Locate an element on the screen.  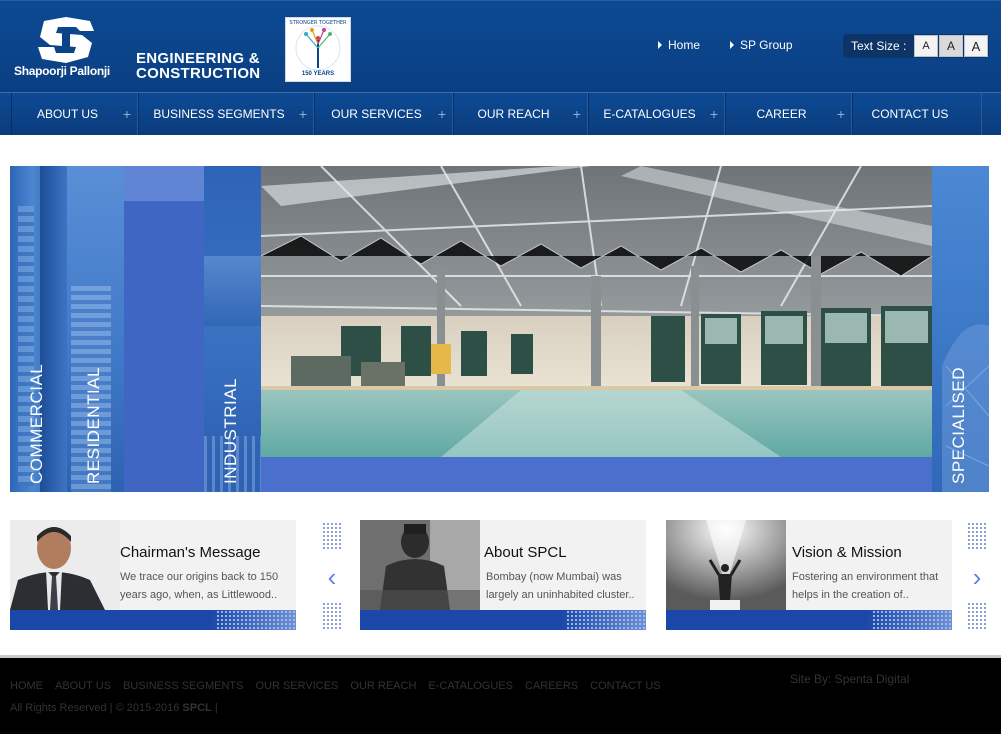
segment-commercial: COMMERCIAL is located at coordinates (38, 329).